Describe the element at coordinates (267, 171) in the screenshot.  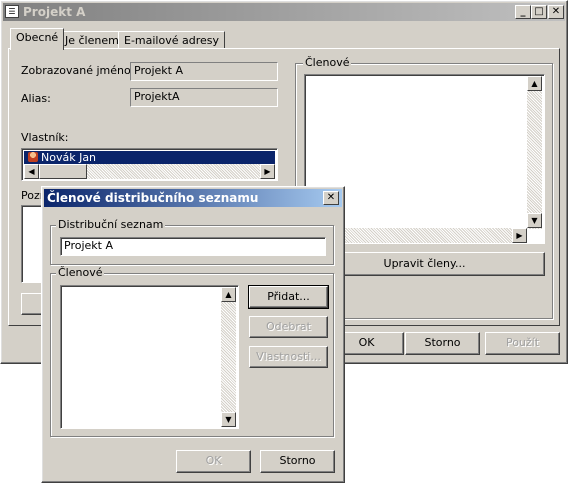
I see `scroll-right-button: ▶` at that location.